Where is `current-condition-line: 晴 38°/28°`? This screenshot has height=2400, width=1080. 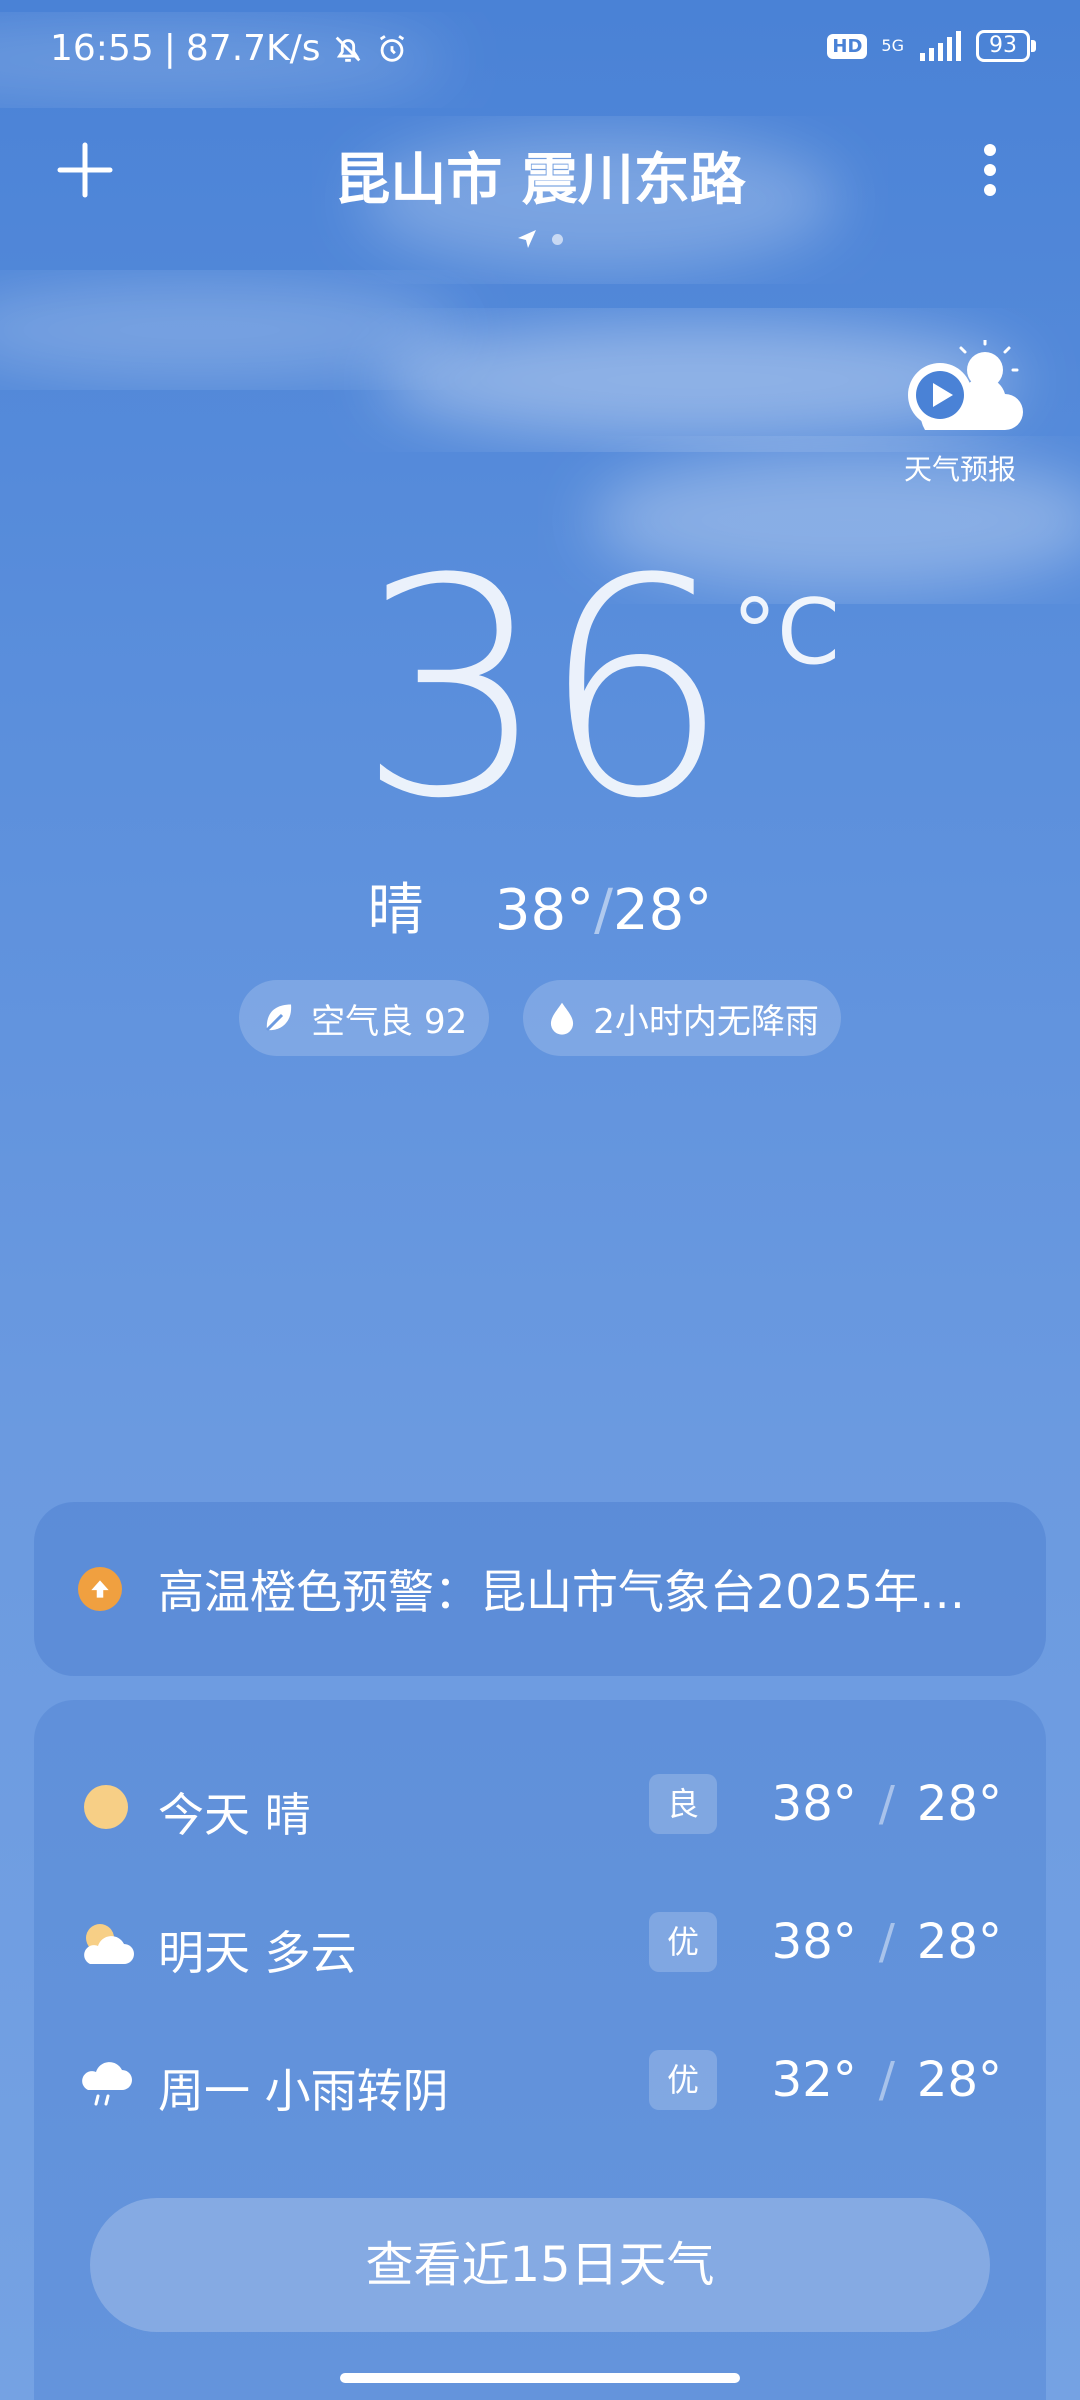
current-condition-line: 晴 38°/28° is located at coordinates (540, 905).